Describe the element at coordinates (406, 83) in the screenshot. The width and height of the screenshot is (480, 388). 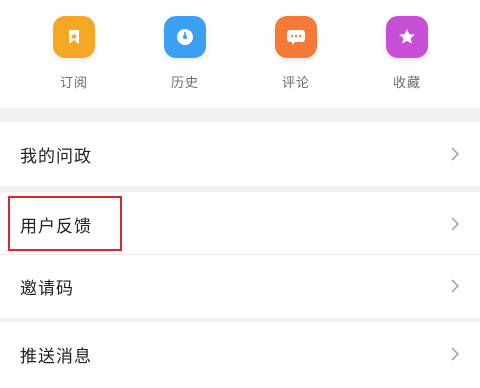
I see `shortcut-label: 收藏` at that location.